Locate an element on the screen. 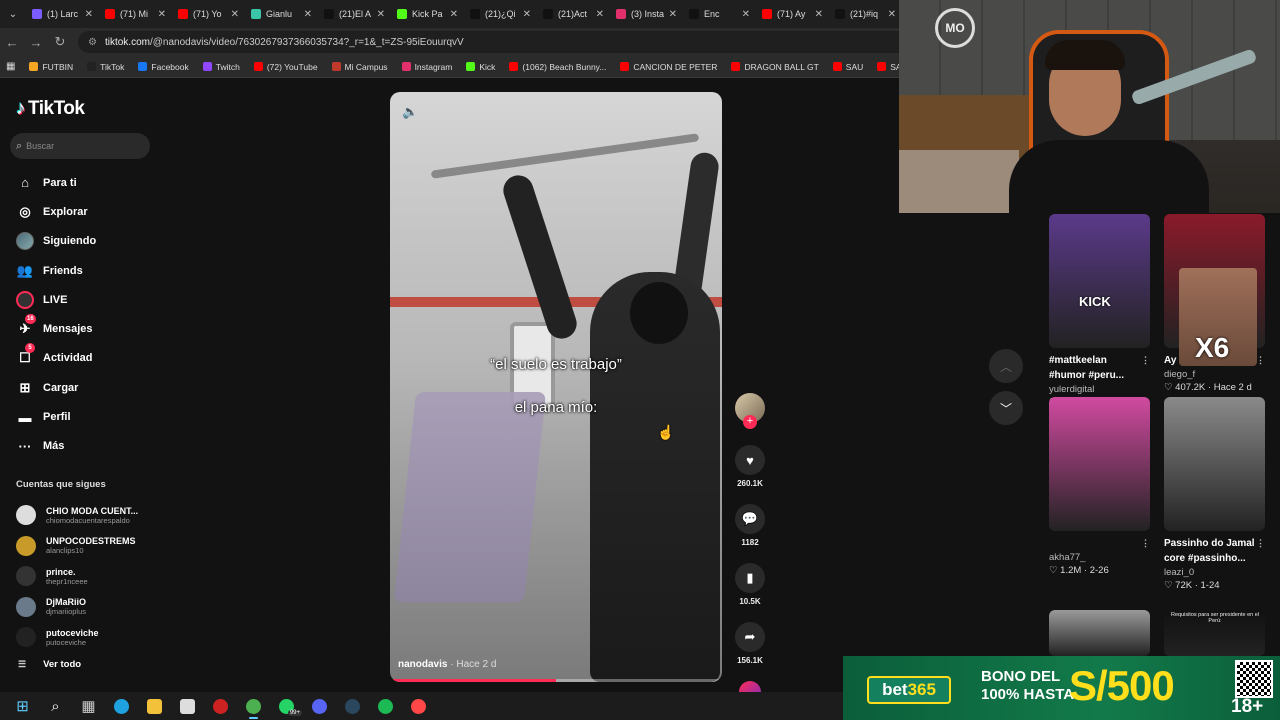  sidebar-item-friends: 👥 Friends is located at coordinates (91, 270).